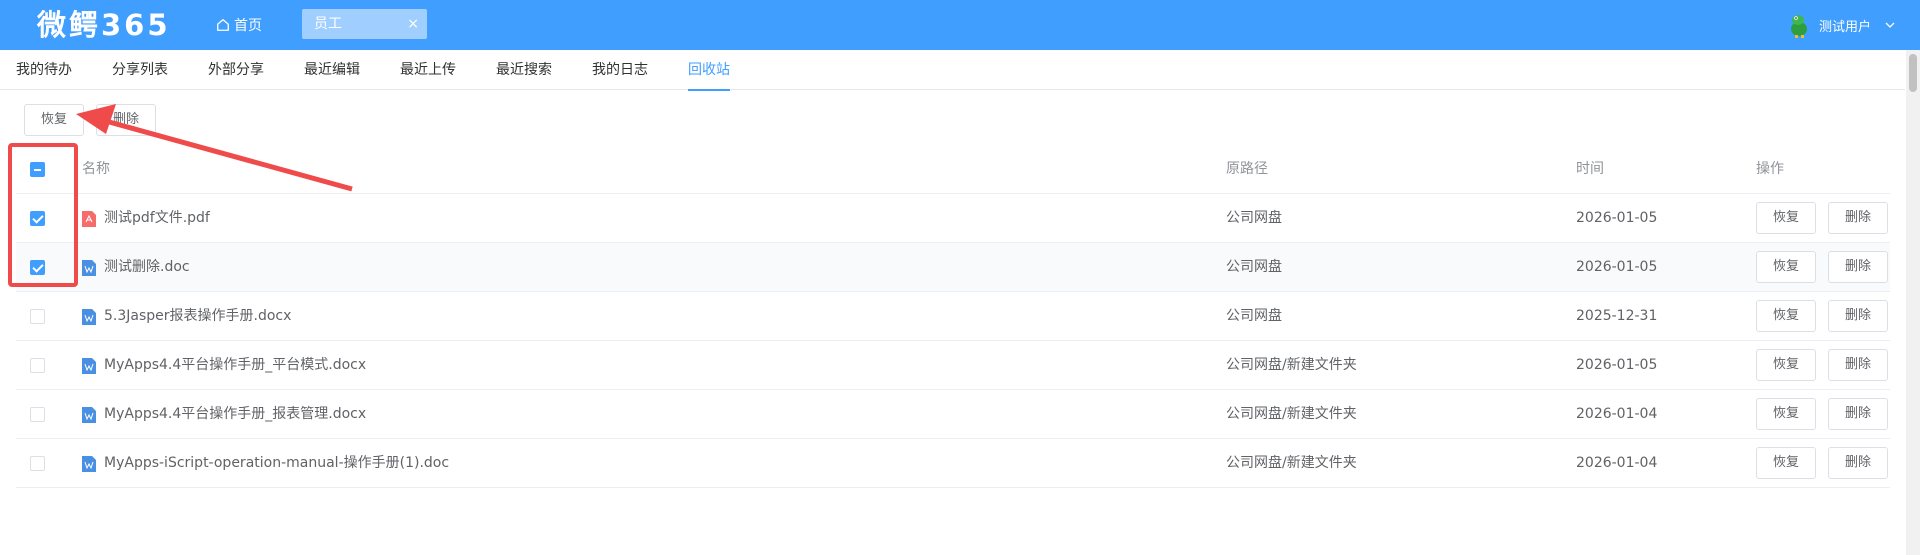 Image resolution: width=1920 pixels, height=555 pixels. What do you see at coordinates (1844, 27) in the screenshot?
I see `user-name: 测试用户` at bounding box center [1844, 27].